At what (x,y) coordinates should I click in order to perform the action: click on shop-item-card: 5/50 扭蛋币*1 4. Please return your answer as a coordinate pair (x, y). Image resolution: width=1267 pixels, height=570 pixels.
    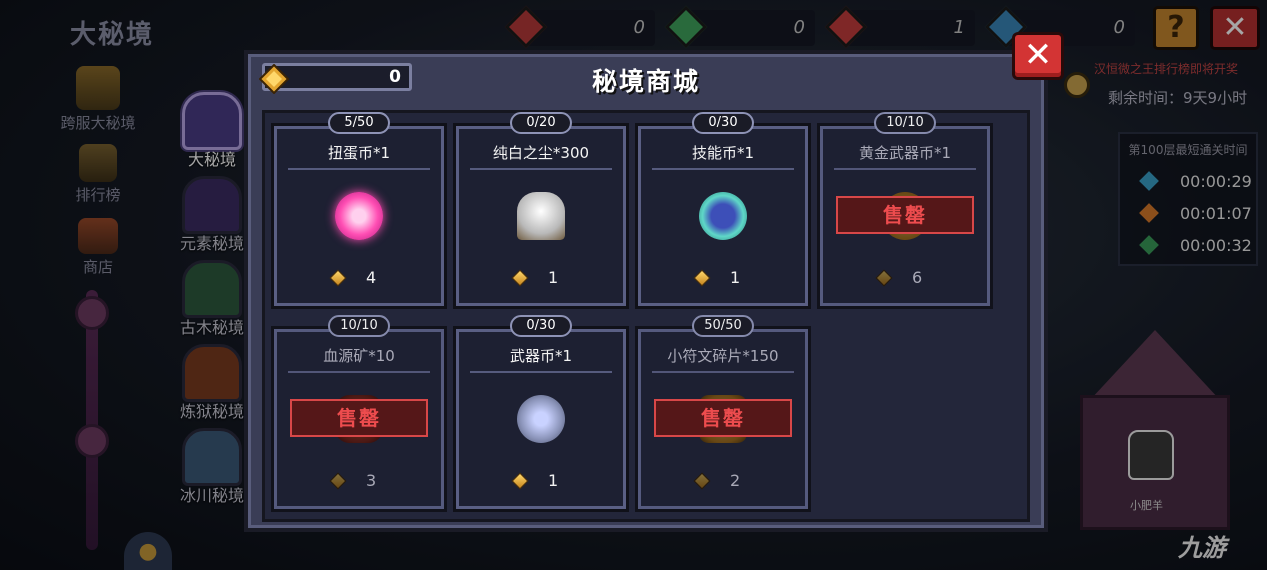
    Looking at the image, I should click on (359, 210).